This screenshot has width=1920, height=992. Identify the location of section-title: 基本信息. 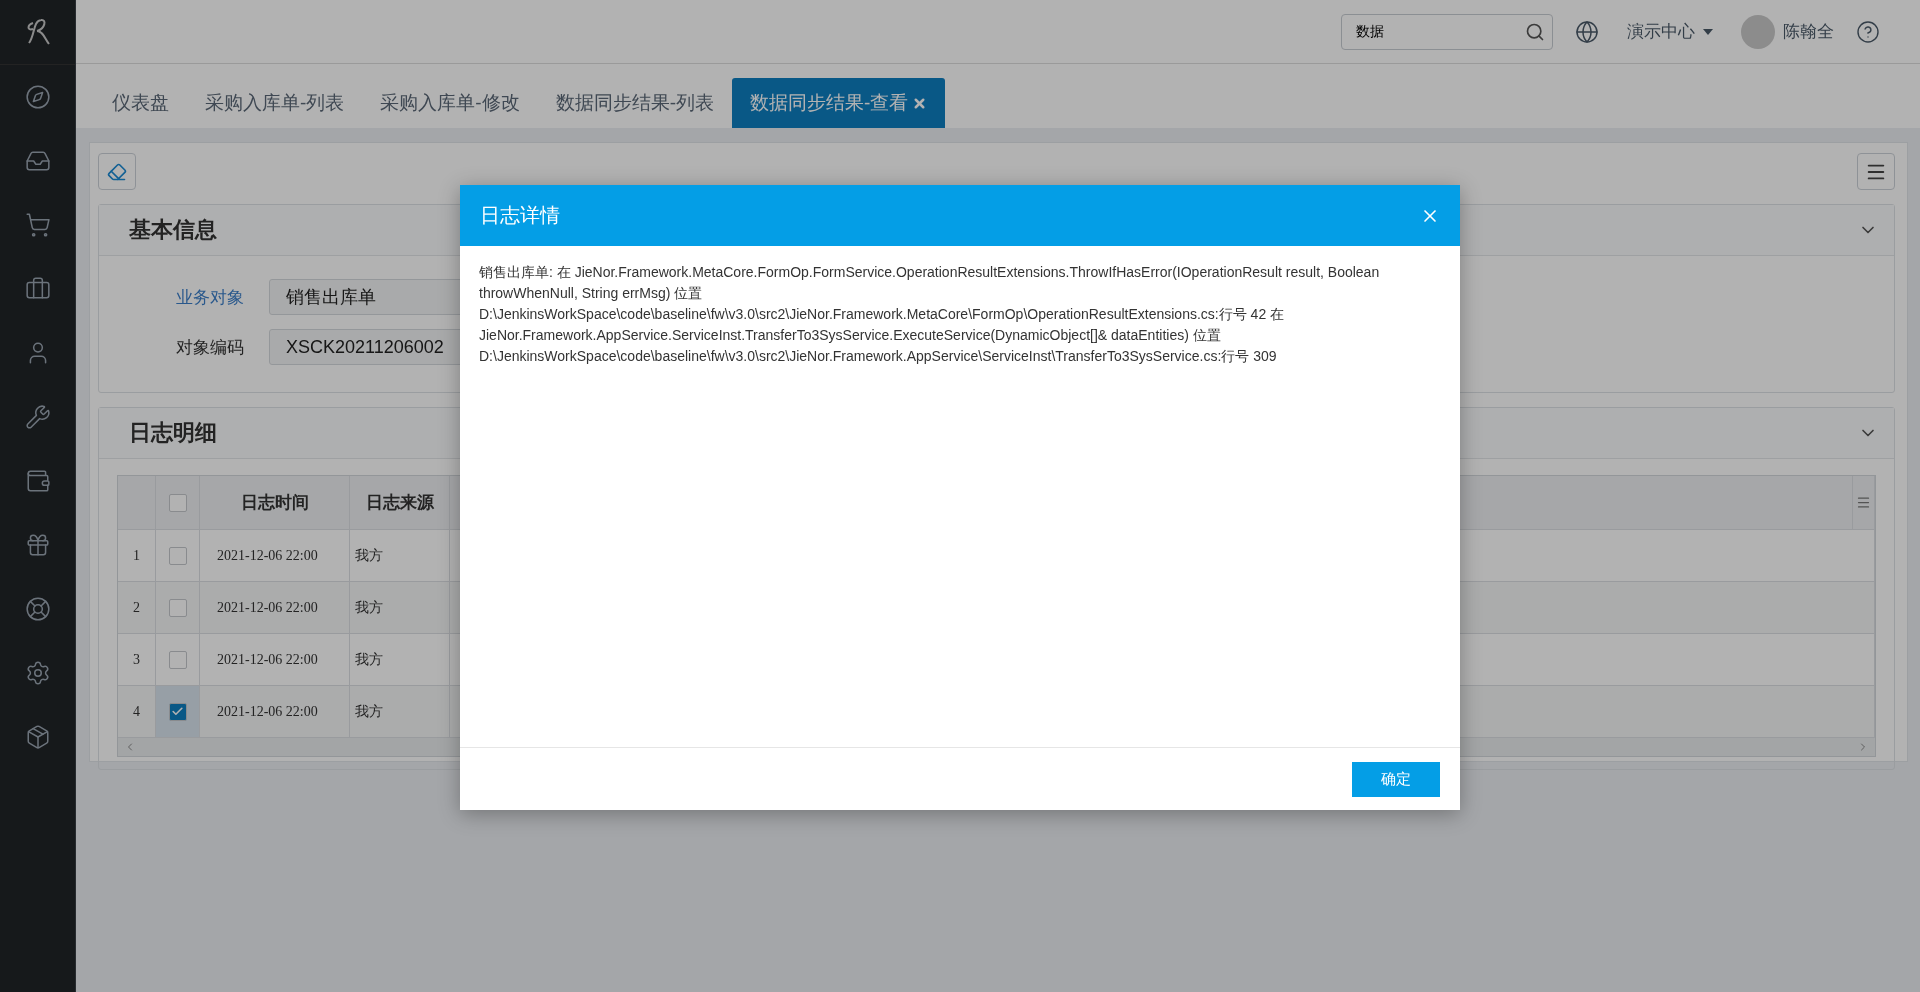
(173, 230).